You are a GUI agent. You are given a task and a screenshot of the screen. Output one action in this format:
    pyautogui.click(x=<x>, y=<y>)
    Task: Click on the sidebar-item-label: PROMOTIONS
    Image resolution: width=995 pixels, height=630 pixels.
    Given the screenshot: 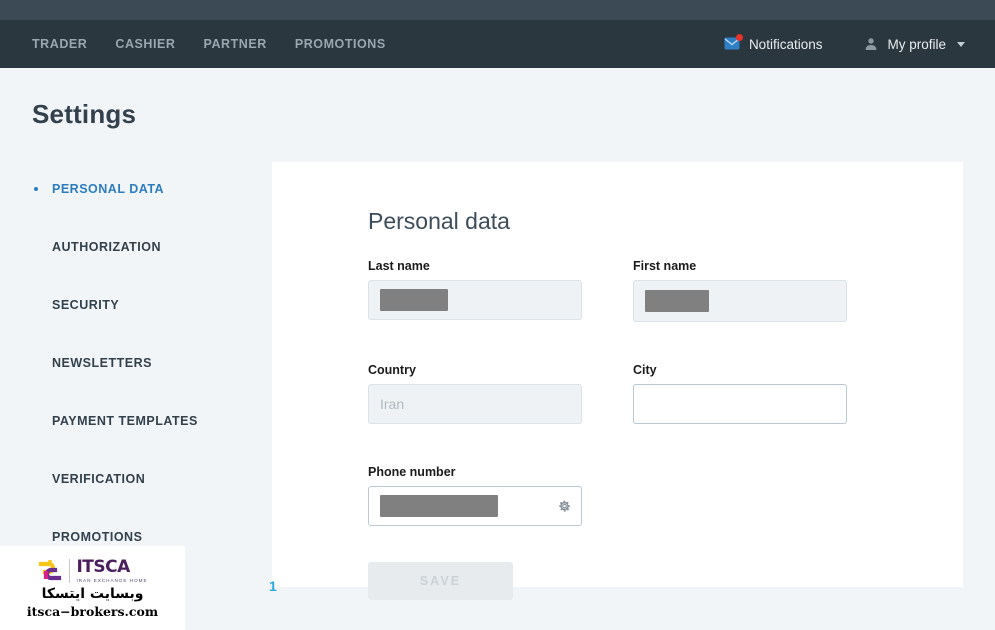 What is the action you would take?
    pyautogui.click(x=97, y=537)
    